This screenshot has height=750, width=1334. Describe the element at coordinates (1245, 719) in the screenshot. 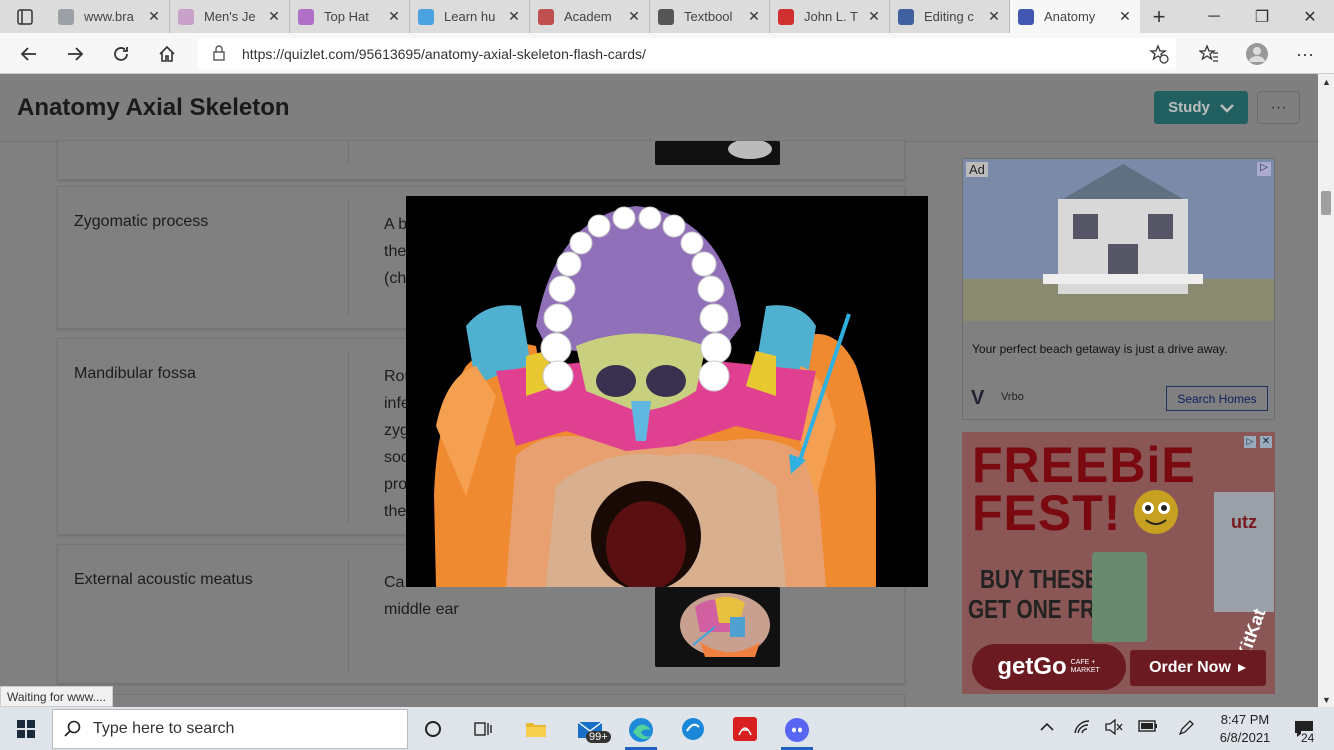

I see `clock-time: 8:47 PM` at that location.